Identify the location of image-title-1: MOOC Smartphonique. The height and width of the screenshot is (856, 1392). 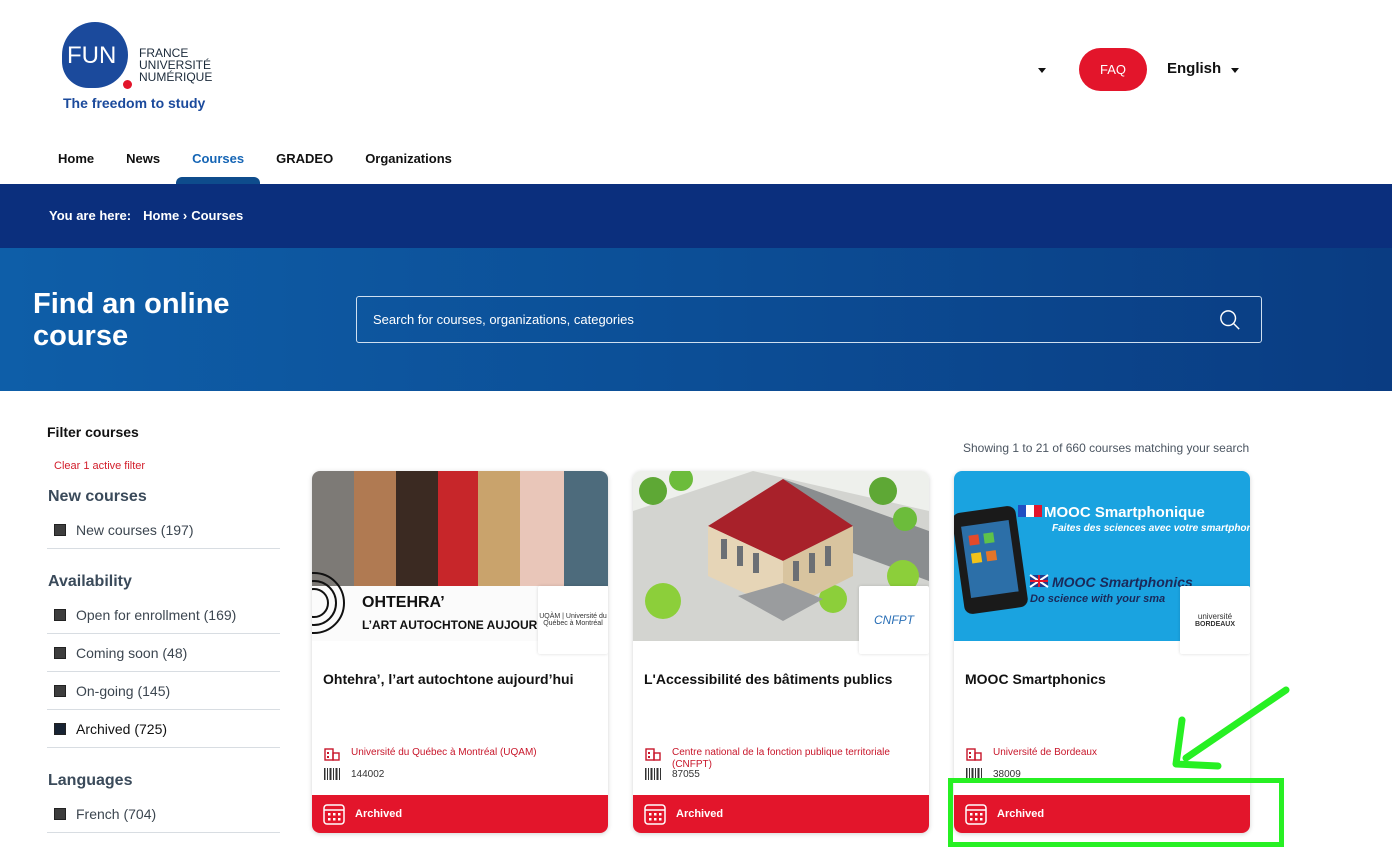
(1124, 512).